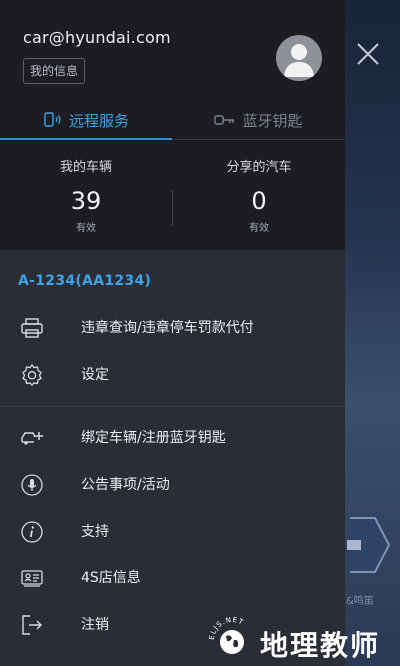  What do you see at coordinates (32, 532) in the screenshot?
I see `info-icon` at bounding box center [32, 532].